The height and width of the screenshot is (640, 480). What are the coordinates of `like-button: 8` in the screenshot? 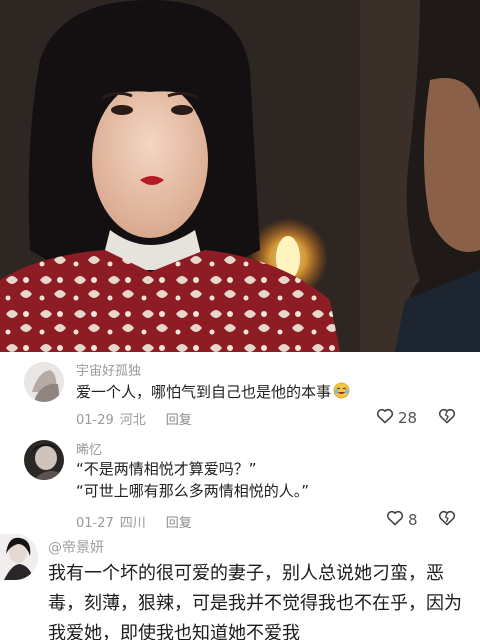 It's located at (402, 520).